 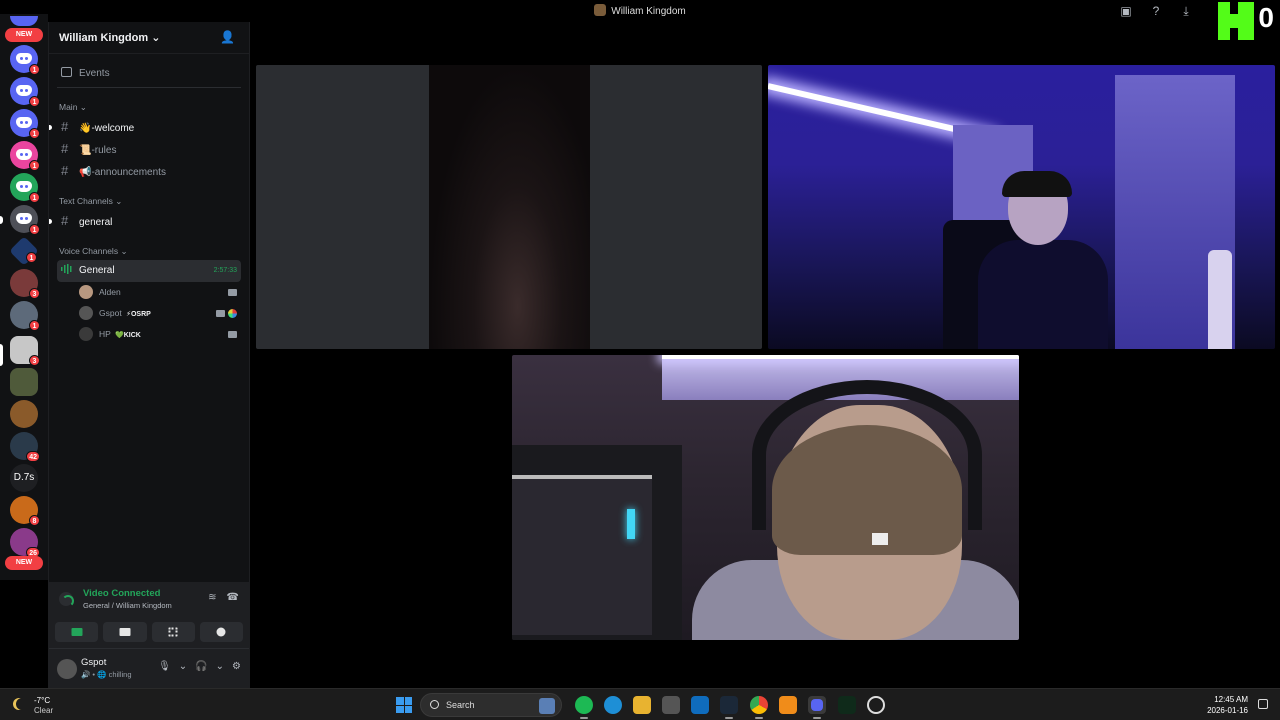 I want to click on category-text-channels: Text Channels ⌄, so click(x=149, y=201).